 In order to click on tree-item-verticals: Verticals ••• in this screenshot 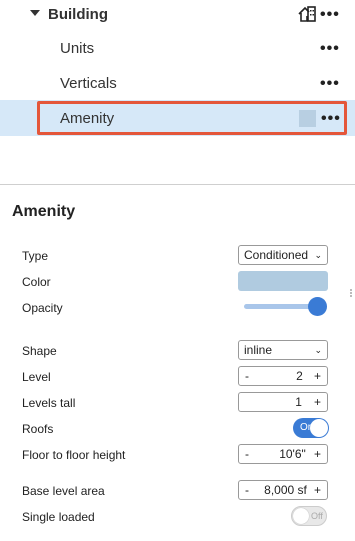, I will do `click(177, 84)`.